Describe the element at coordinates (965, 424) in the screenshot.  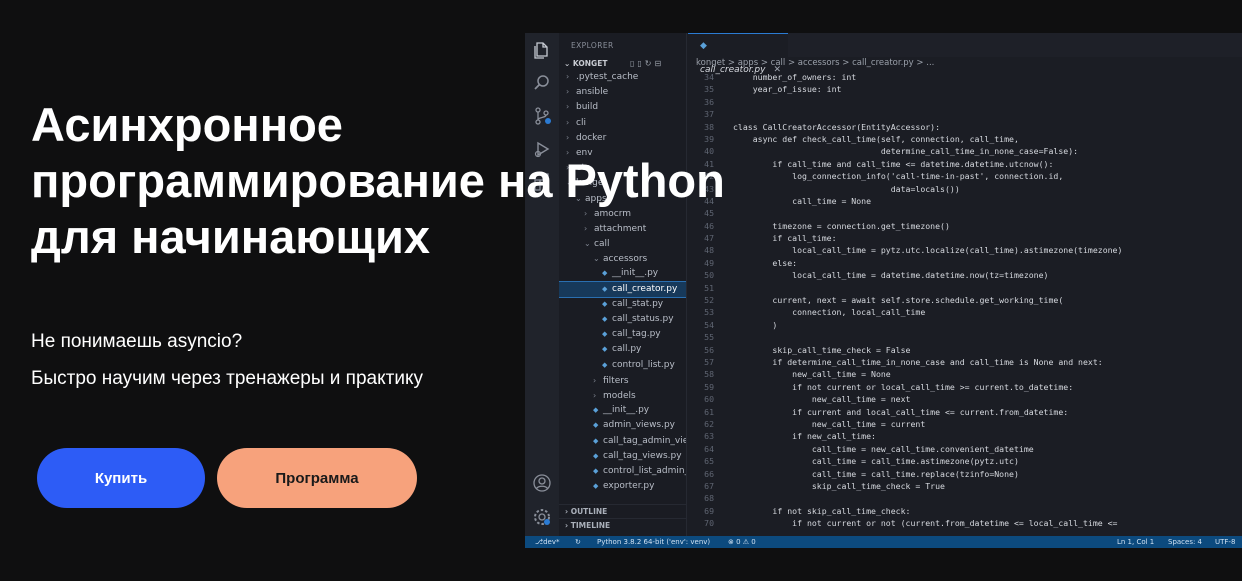
I see `code-line: 62 new_call_time = current` at that location.